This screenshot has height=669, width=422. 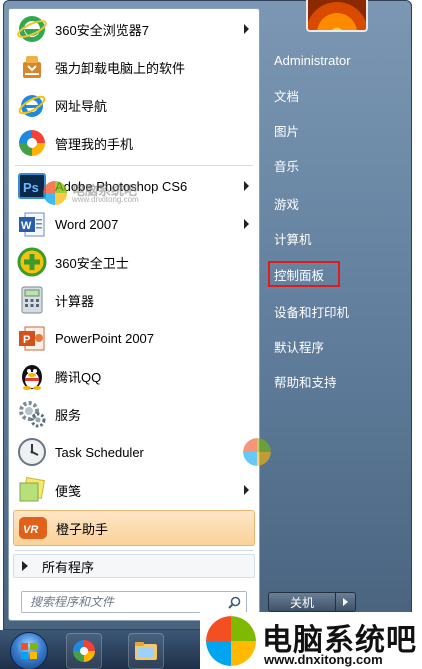 I want to click on qq-penguin-icon, so click(x=32, y=376).